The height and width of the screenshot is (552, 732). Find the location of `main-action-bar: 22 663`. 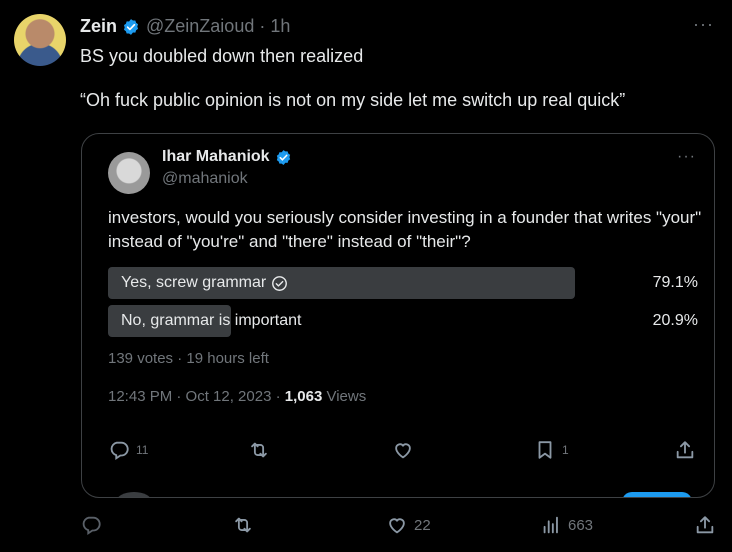

main-action-bar: 22 663 is located at coordinates (400, 527).